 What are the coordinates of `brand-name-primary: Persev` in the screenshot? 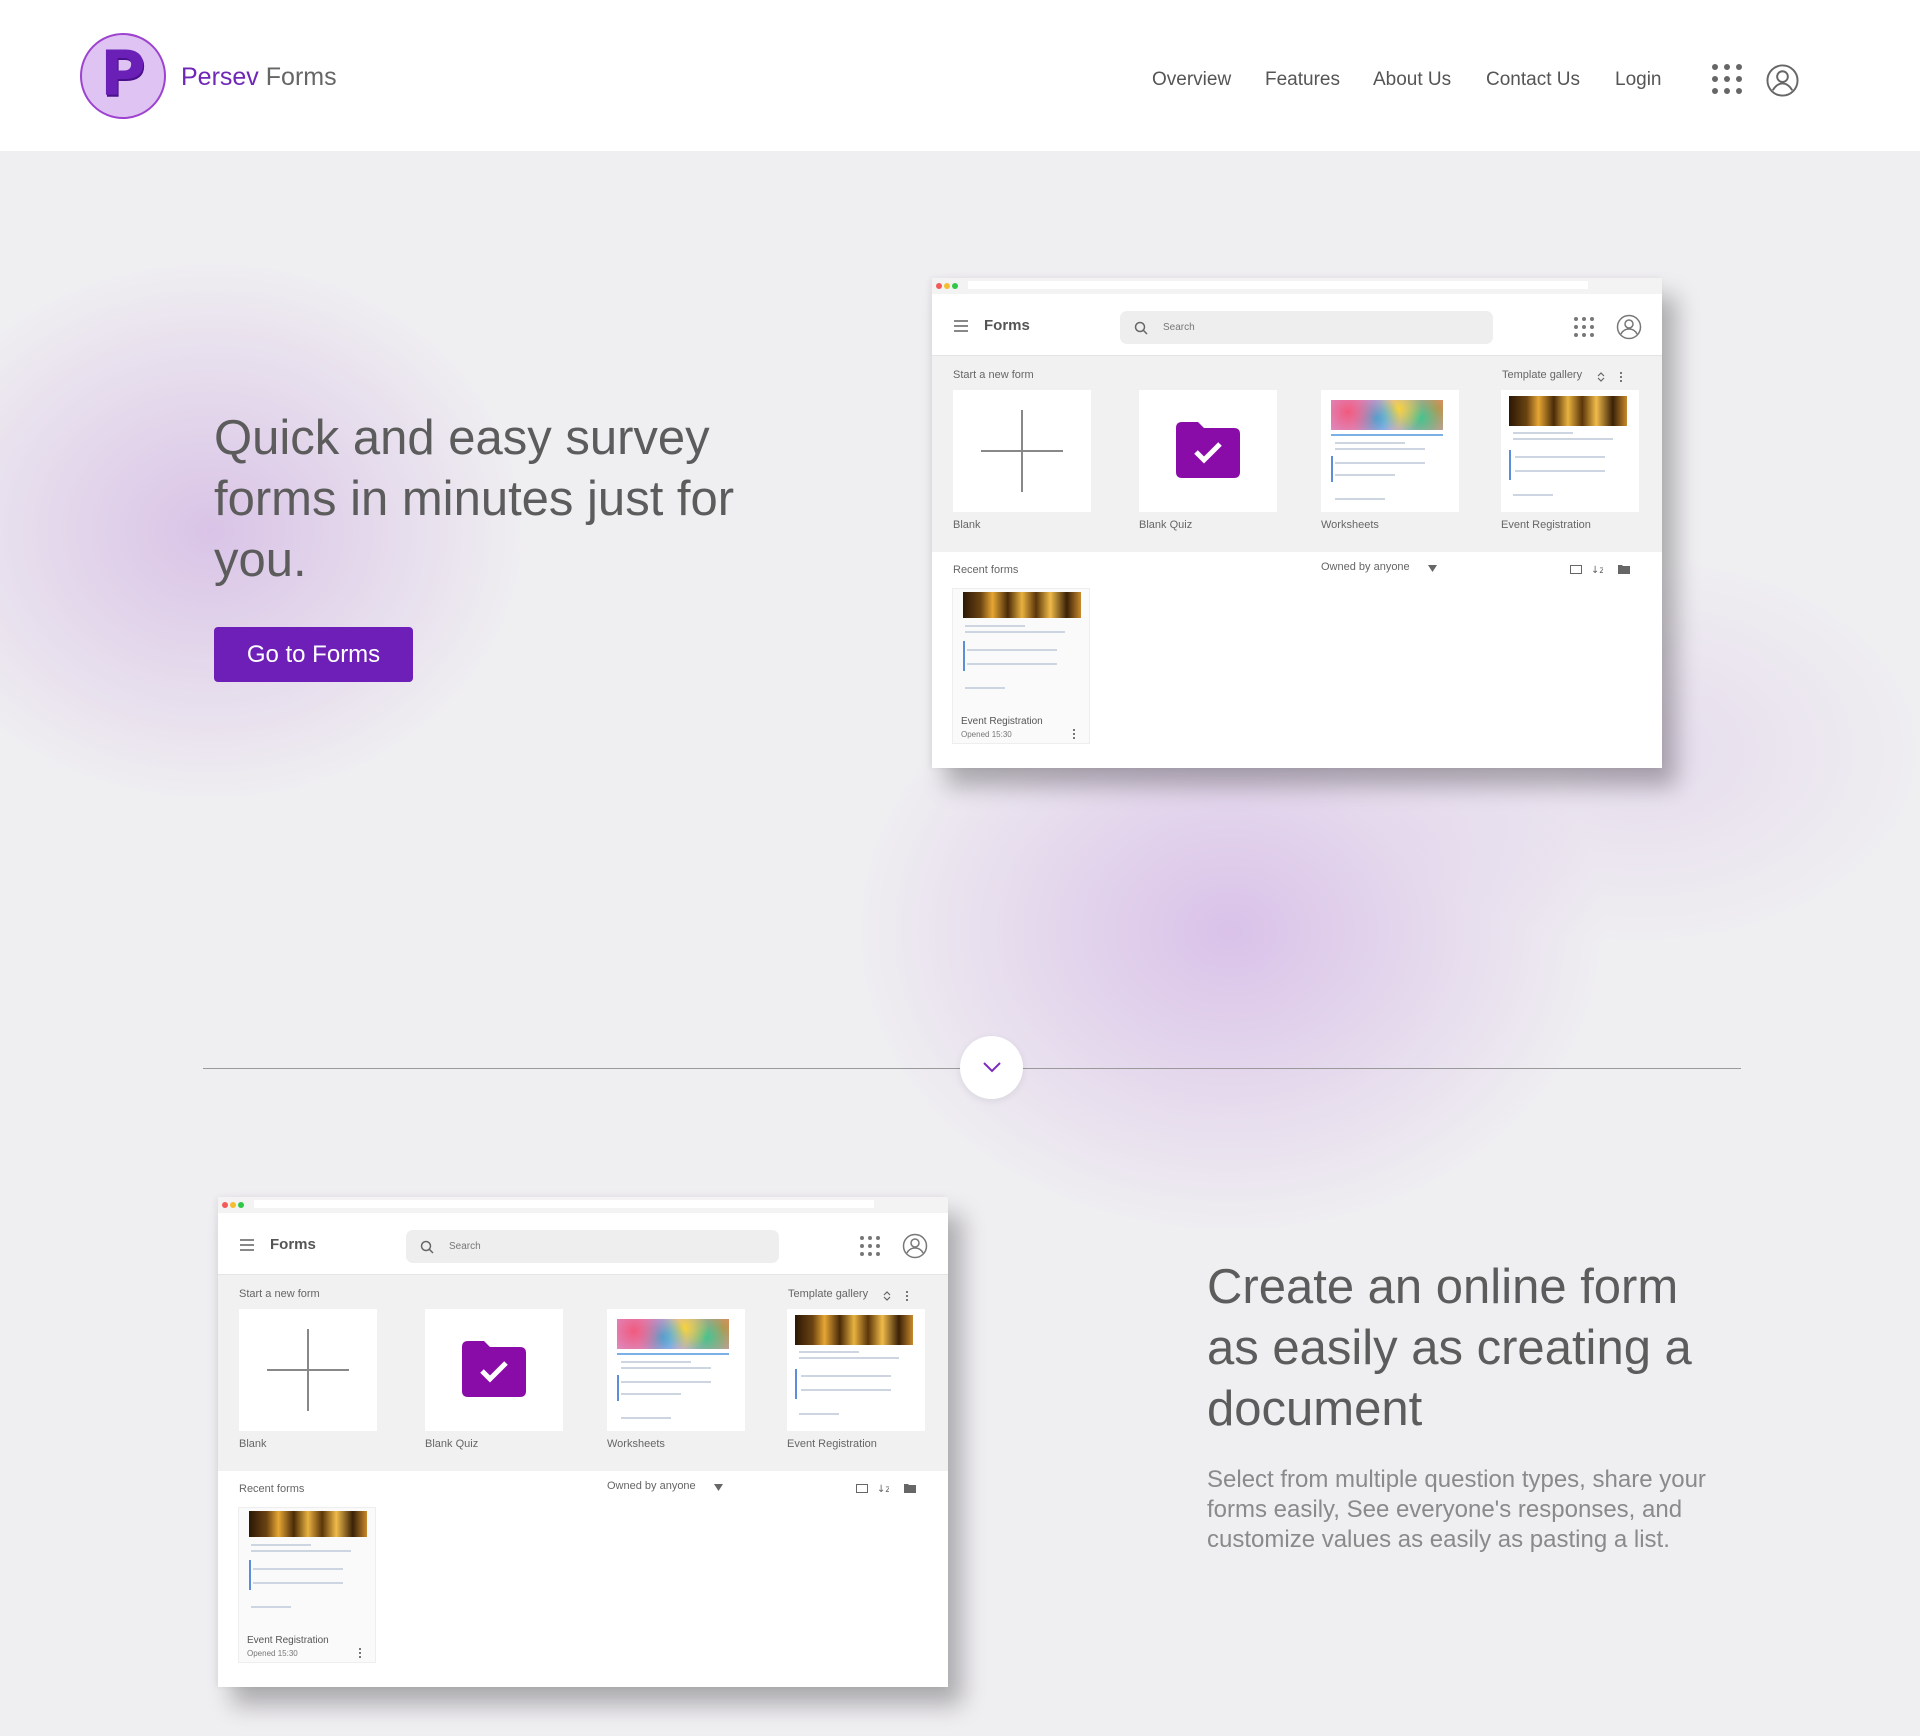 It's located at (220, 77).